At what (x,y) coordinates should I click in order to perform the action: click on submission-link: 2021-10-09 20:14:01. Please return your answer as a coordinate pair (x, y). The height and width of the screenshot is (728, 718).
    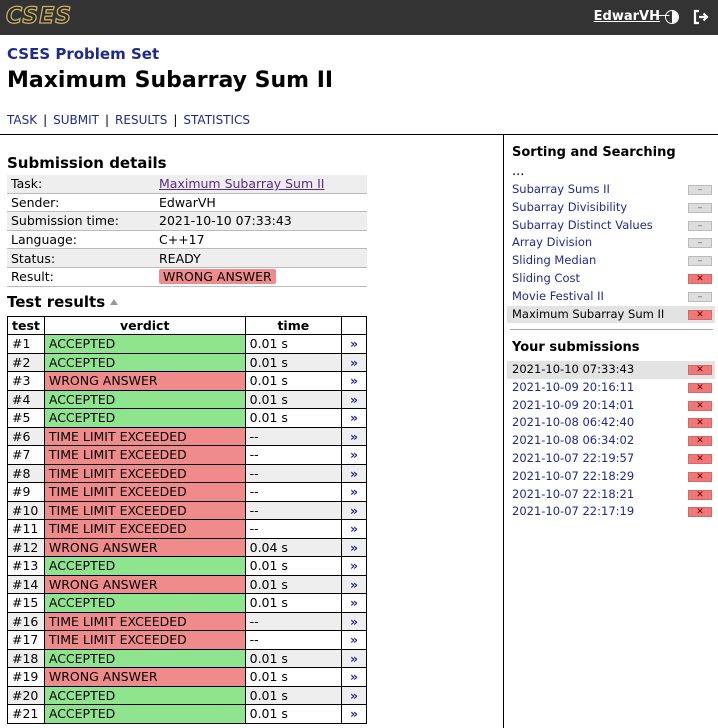
    Looking at the image, I should click on (573, 405).